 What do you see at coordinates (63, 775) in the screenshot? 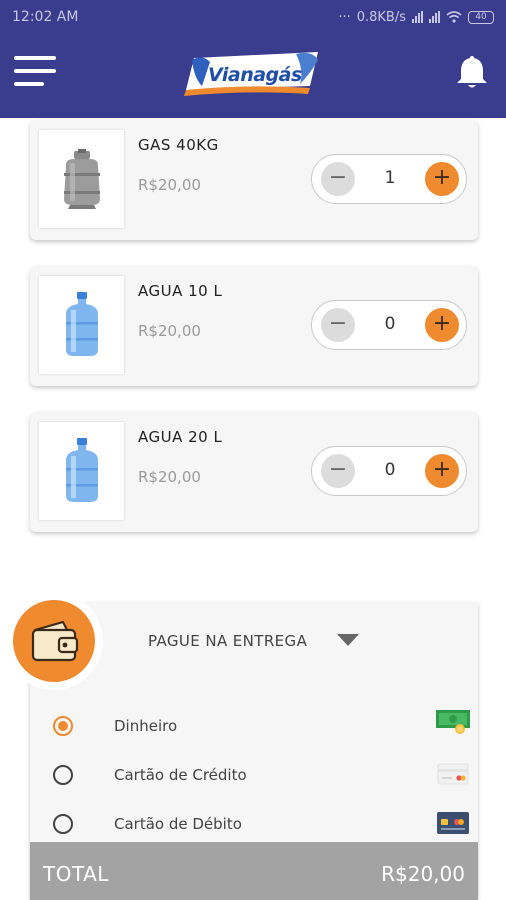
I see `radio-credito` at bounding box center [63, 775].